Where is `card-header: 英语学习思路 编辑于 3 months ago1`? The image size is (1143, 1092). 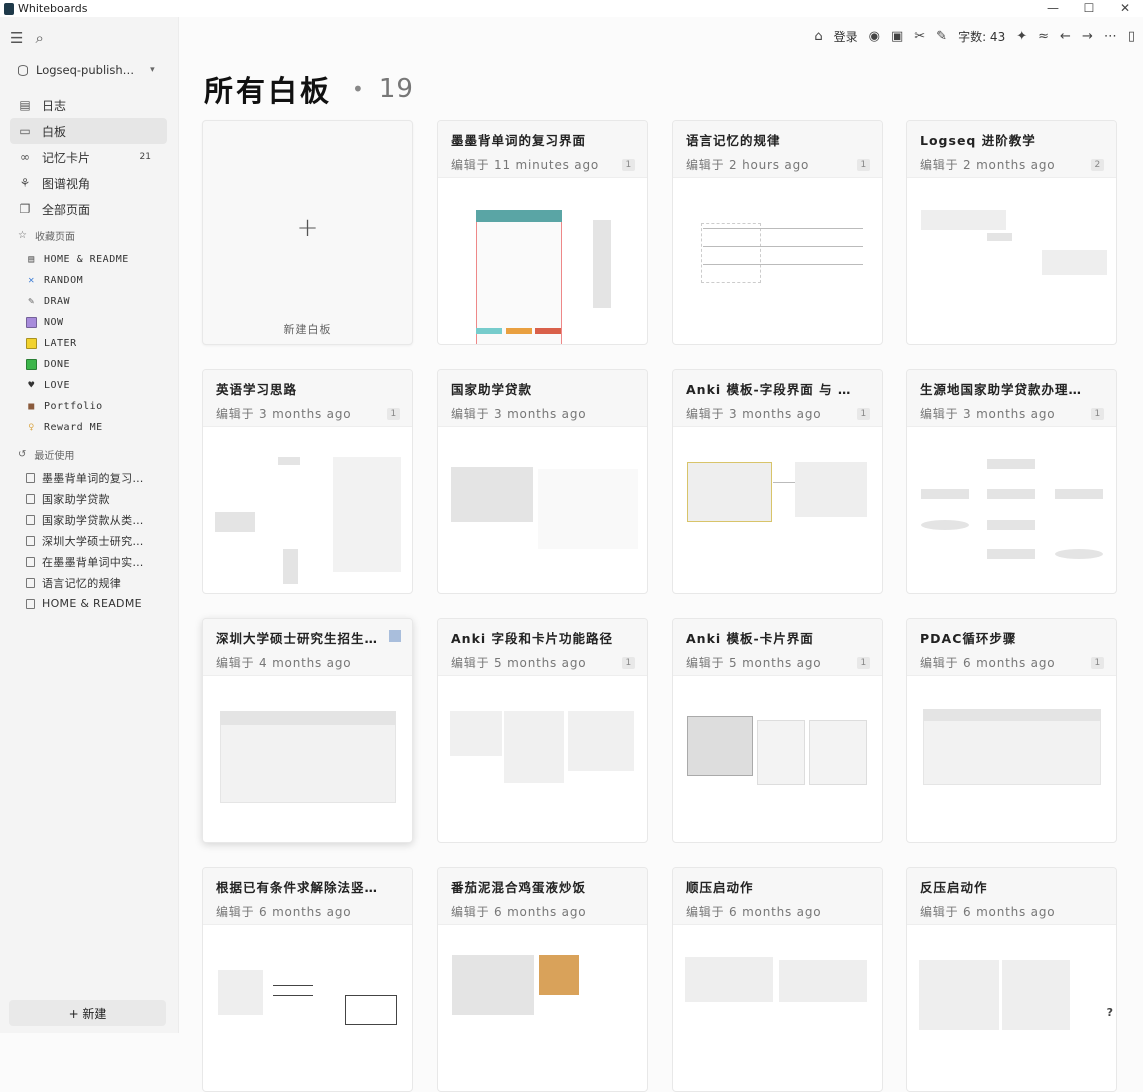 card-header: 英语学习思路 编辑于 3 months ago1 is located at coordinates (307, 398).